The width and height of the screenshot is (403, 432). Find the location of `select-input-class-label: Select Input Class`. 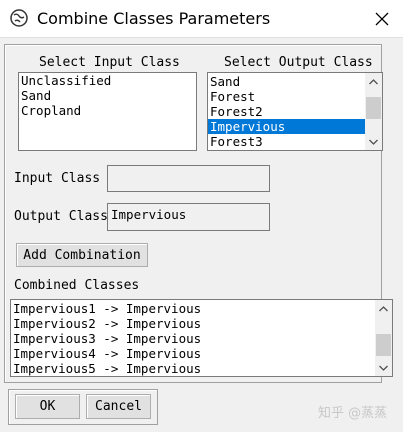

select-input-class-label: Select Input Class is located at coordinates (109, 62).